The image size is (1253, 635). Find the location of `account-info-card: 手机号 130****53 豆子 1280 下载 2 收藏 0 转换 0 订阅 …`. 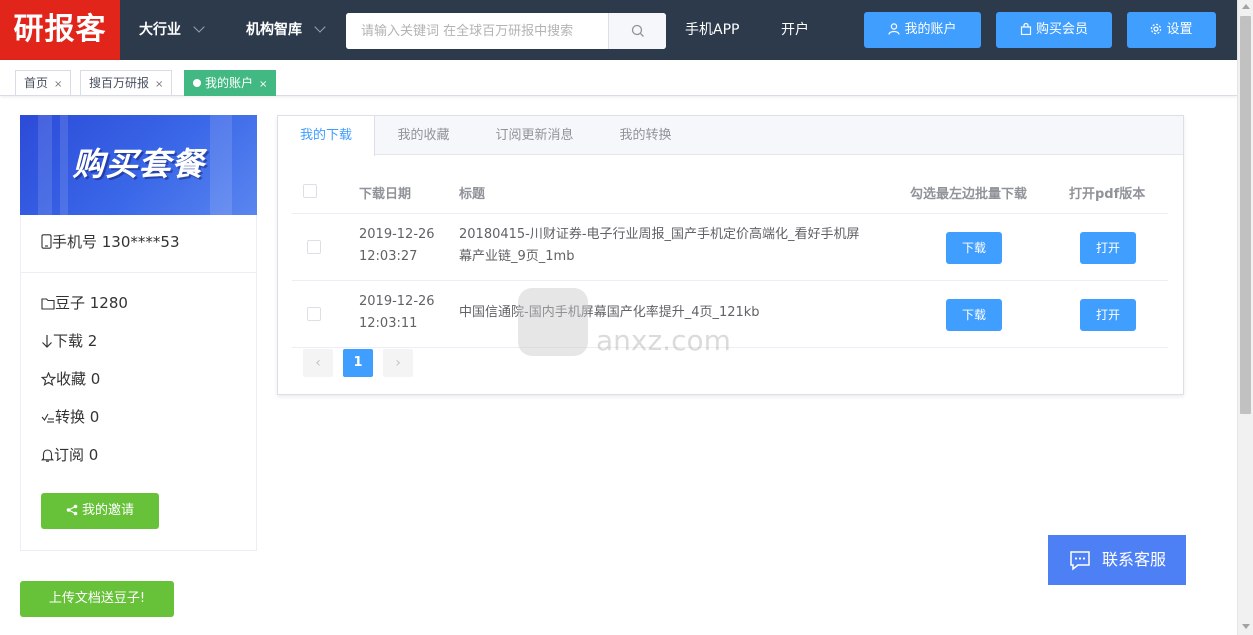

account-info-card: 手机号 130****53 豆子 1280 下载 2 收藏 0 转换 0 订阅 … is located at coordinates (138, 383).